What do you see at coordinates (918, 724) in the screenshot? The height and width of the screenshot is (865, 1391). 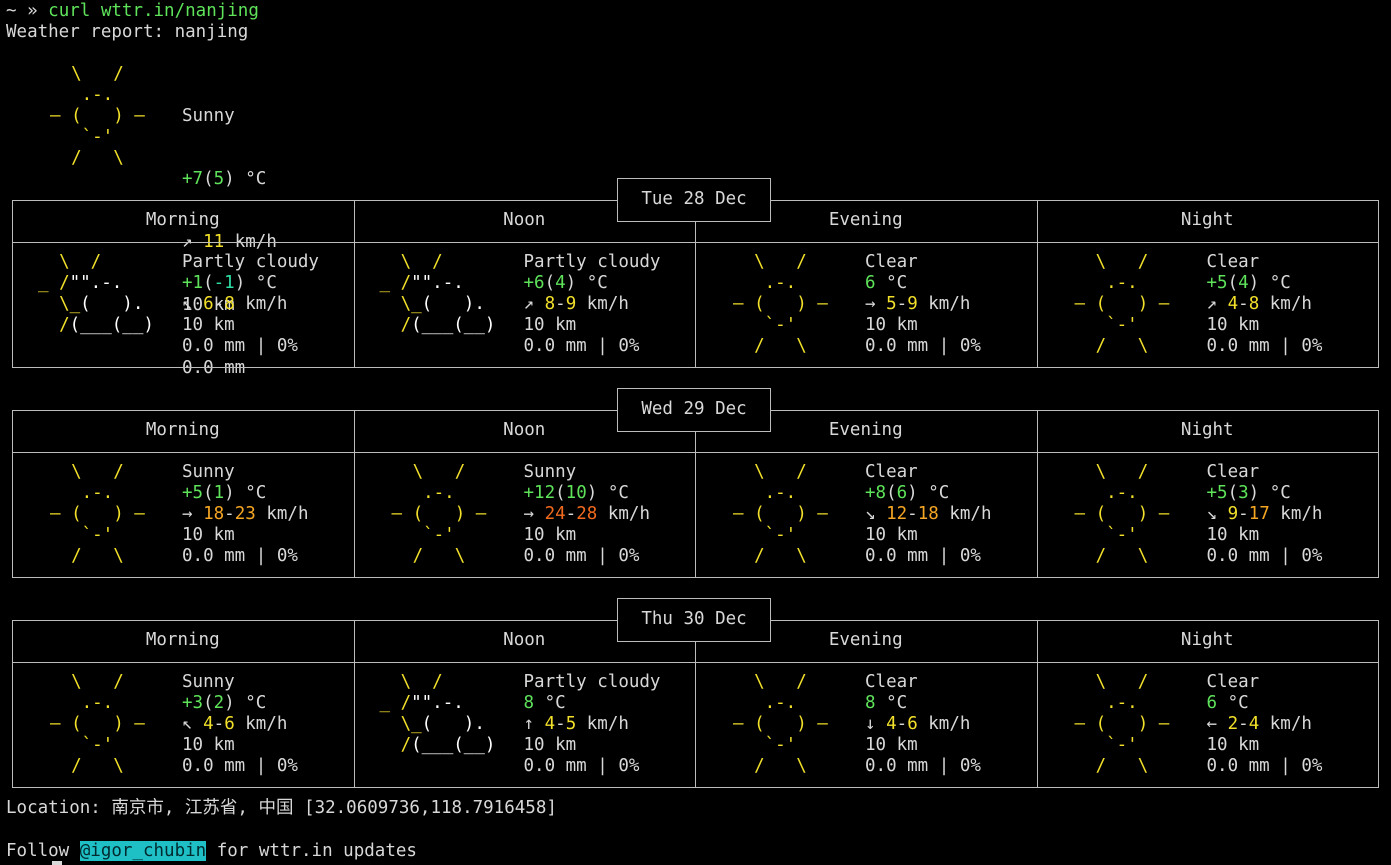 I see `wind-speed: ↓ 4-6 km/h` at bounding box center [918, 724].